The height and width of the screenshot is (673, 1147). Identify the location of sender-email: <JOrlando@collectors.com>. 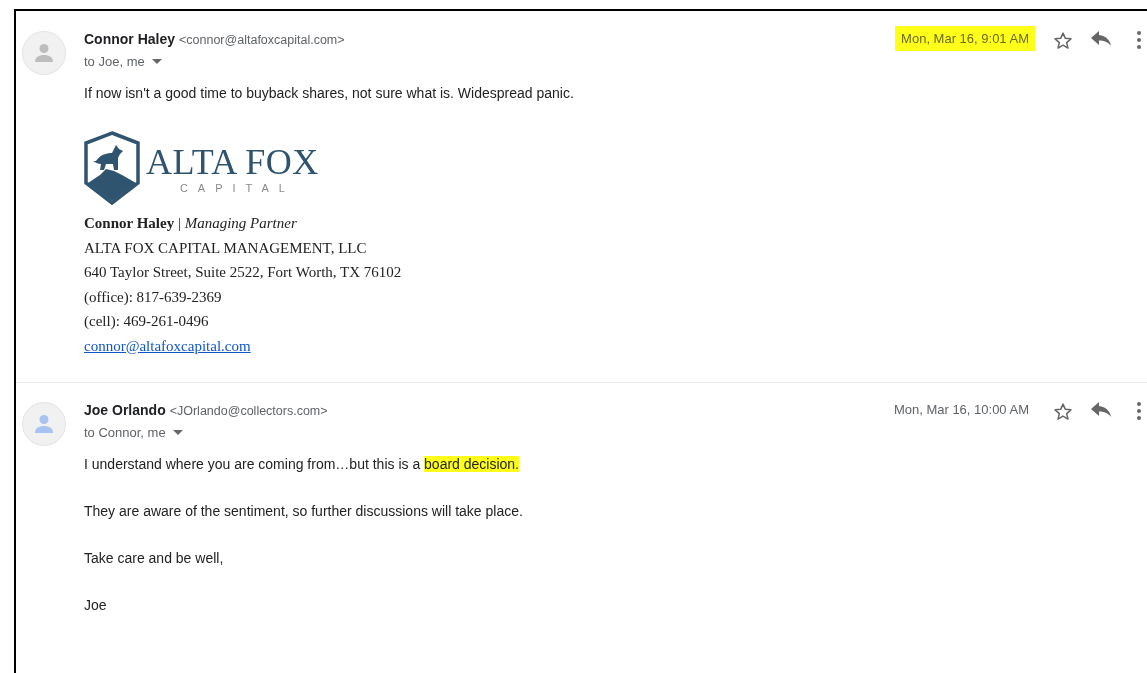
(248, 411).